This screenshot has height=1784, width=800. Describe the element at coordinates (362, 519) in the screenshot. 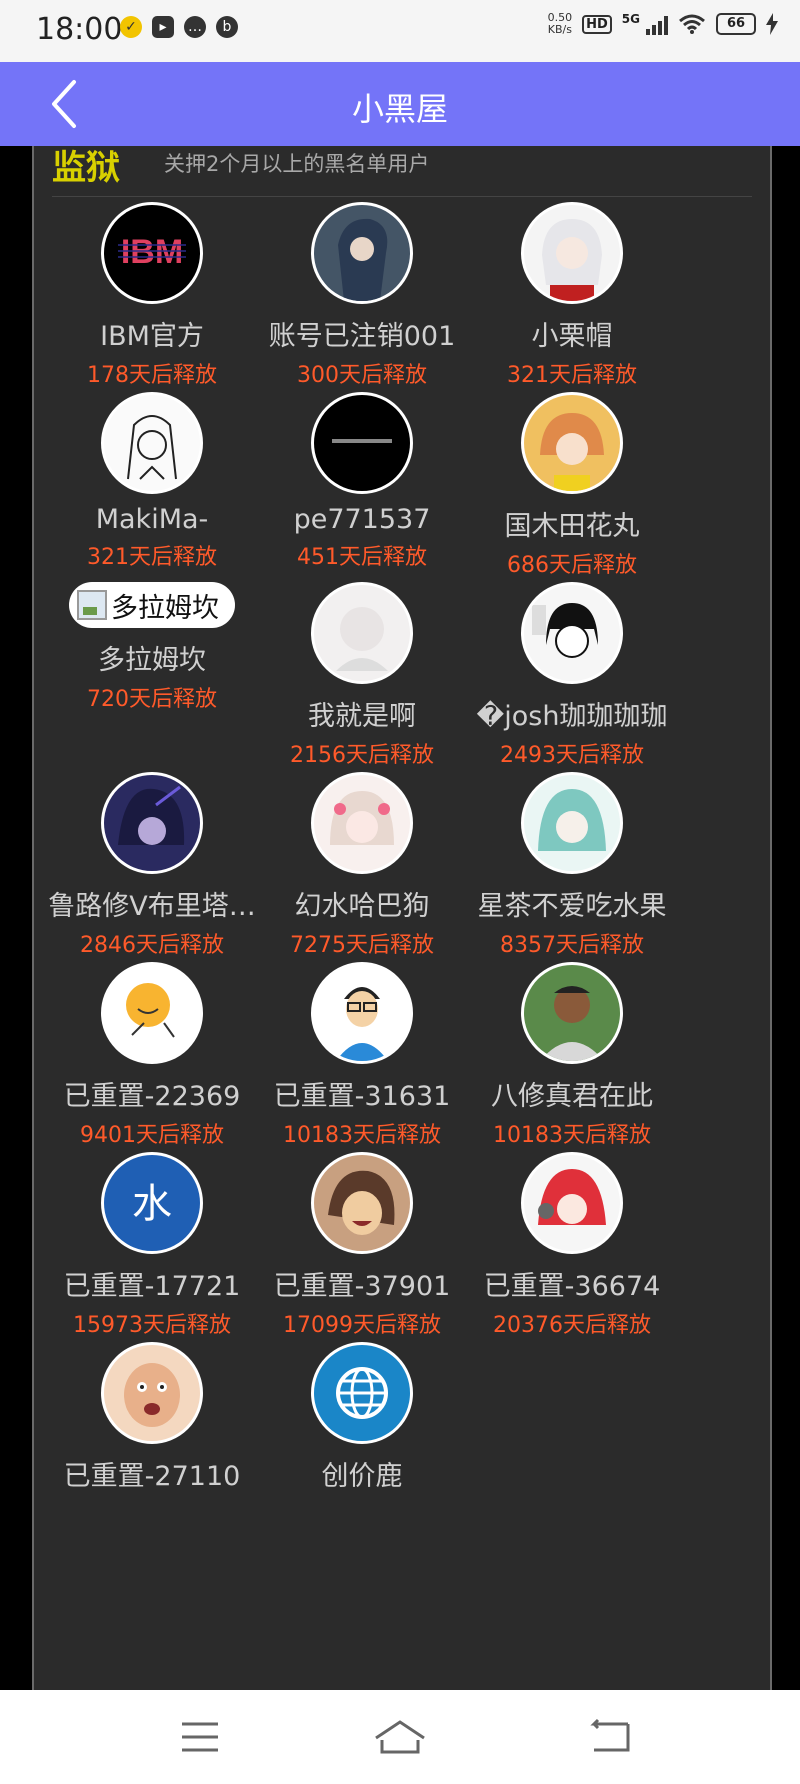

I see `user-name: pe771537` at that location.